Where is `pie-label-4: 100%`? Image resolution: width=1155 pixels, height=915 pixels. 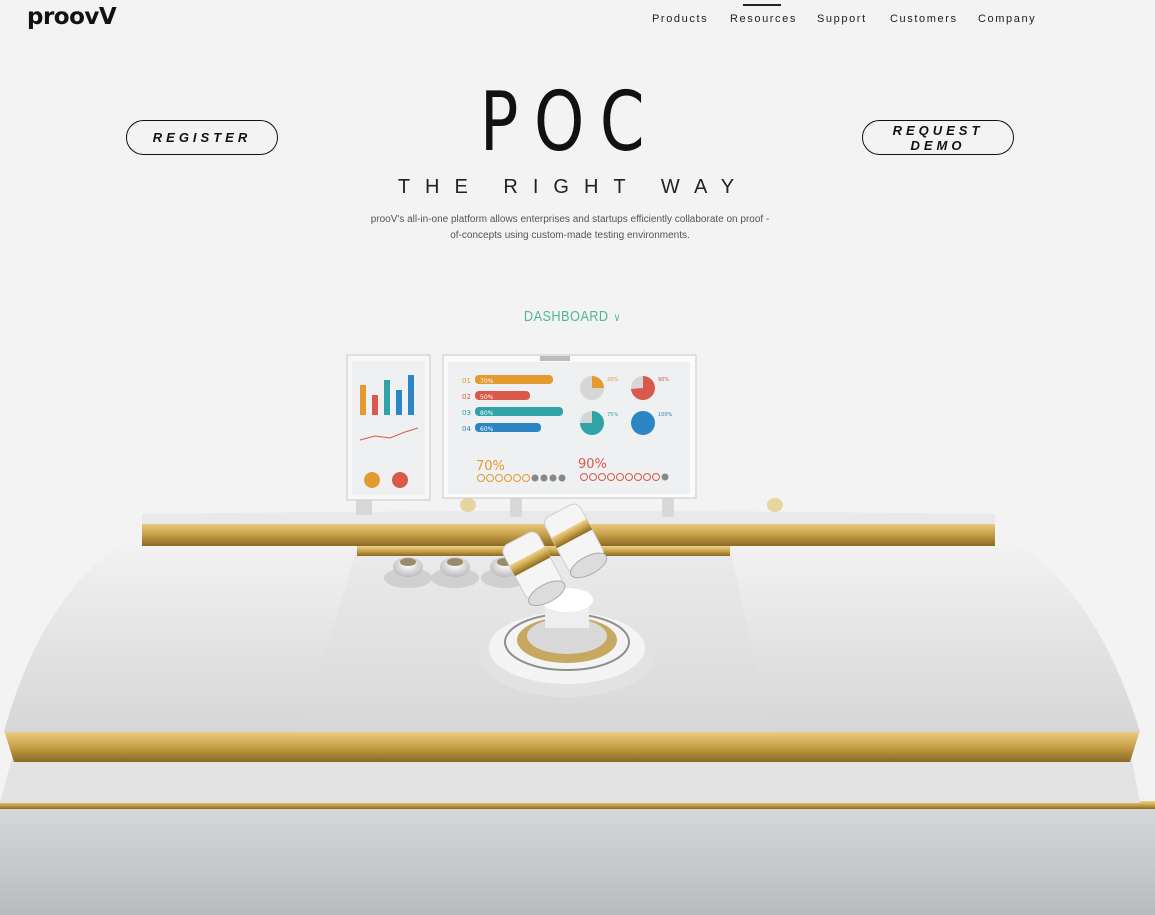 pie-label-4: 100% is located at coordinates (665, 415).